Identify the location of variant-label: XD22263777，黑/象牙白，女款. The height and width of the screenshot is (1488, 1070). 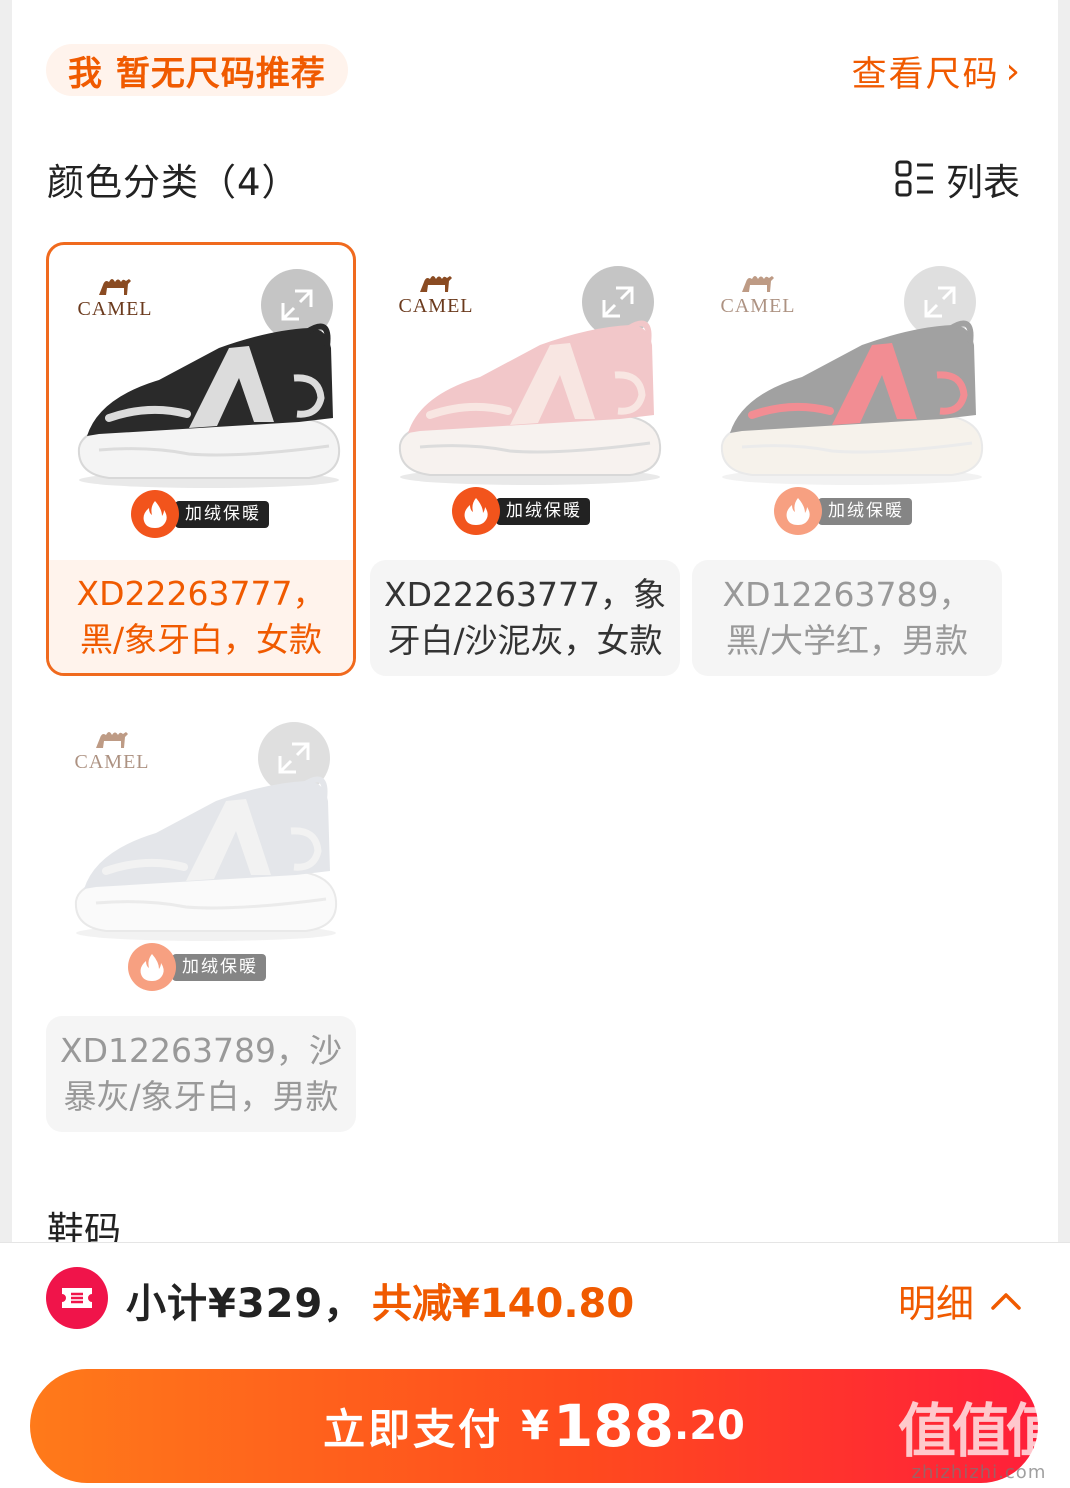
(201, 616).